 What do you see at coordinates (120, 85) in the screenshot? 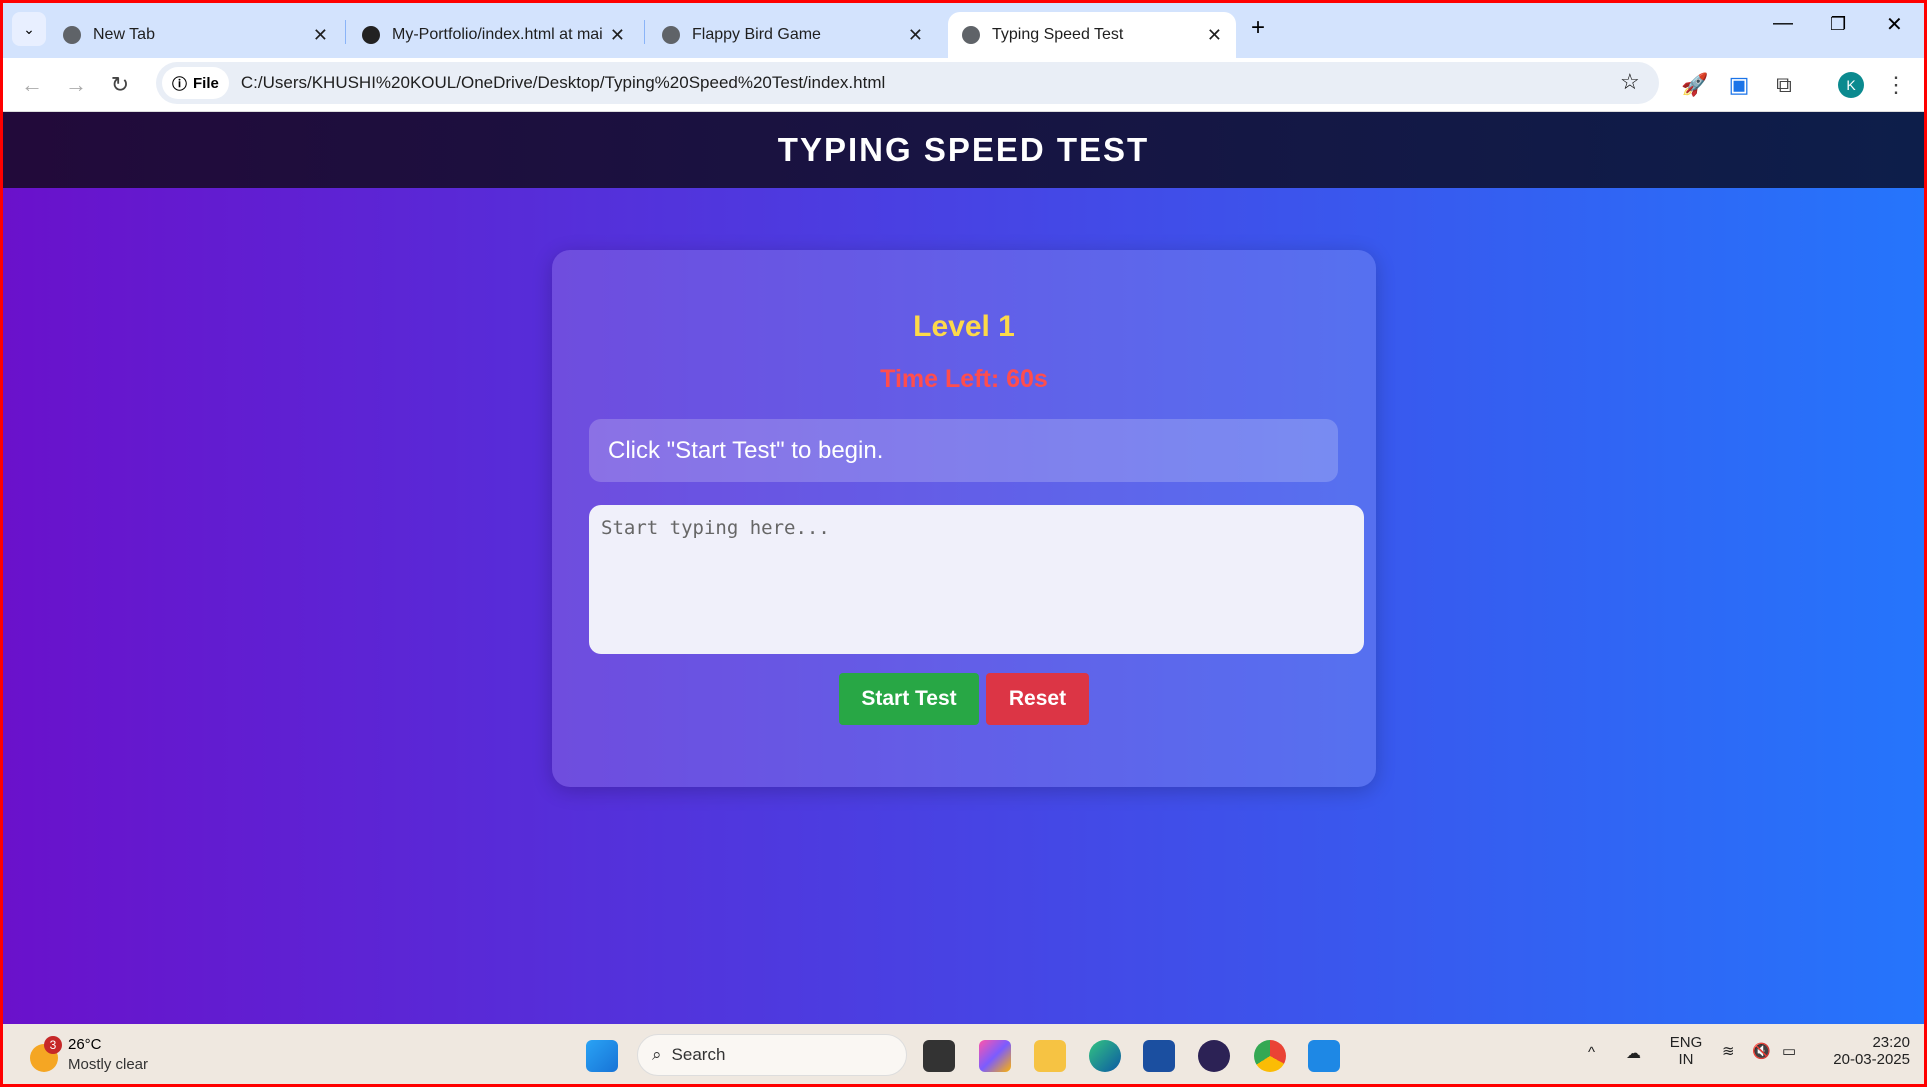
I see `reload-icon: ↻` at bounding box center [120, 85].